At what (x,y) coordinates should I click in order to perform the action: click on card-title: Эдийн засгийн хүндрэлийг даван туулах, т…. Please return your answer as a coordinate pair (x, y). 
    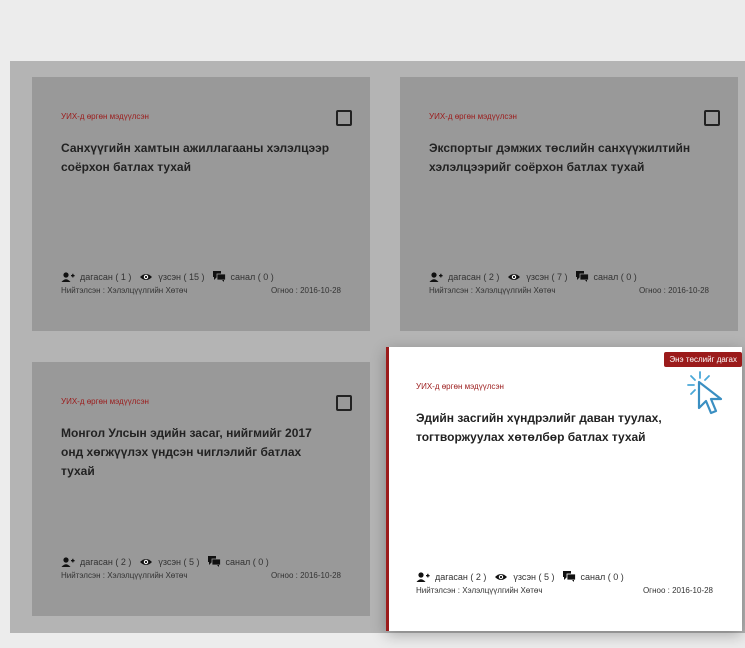
    Looking at the image, I should click on (551, 428).